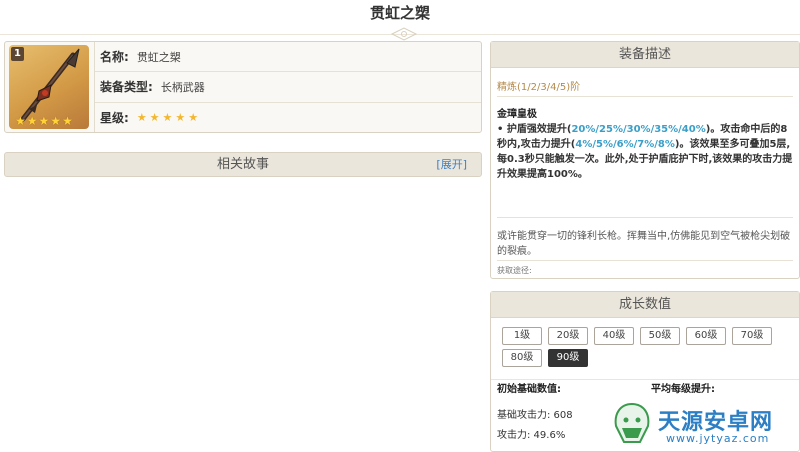 The image size is (800, 452). I want to click on flavor-text: 或许能贯穿一切的锋利长枪。挥舞当中,仿佛能见到空气被枪尖划破的裂痕。, so click(644, 244).